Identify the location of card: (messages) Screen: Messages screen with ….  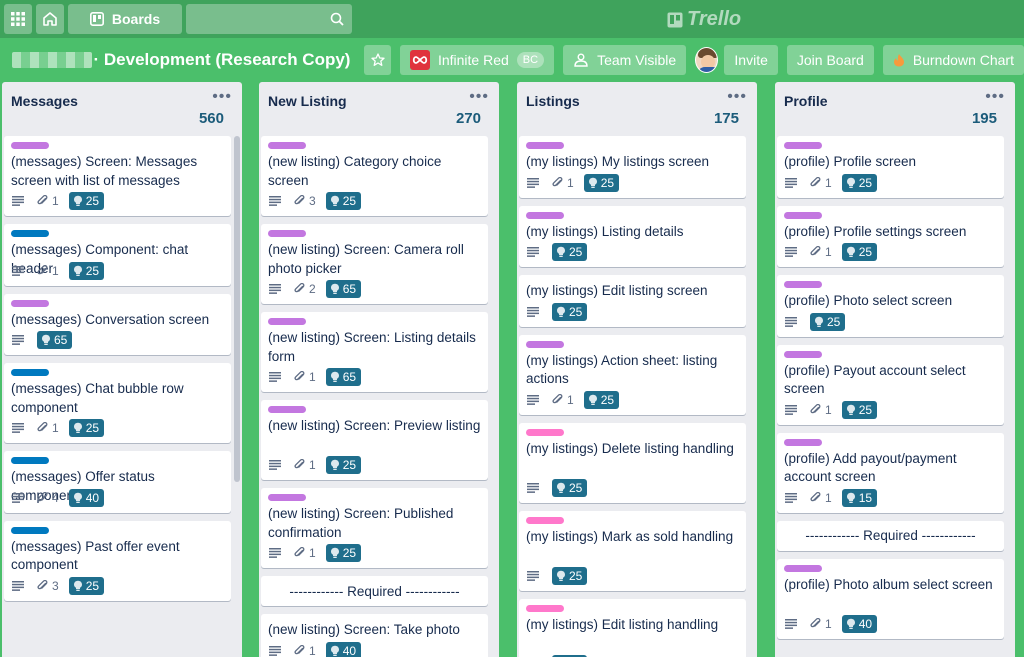
(117, 176).